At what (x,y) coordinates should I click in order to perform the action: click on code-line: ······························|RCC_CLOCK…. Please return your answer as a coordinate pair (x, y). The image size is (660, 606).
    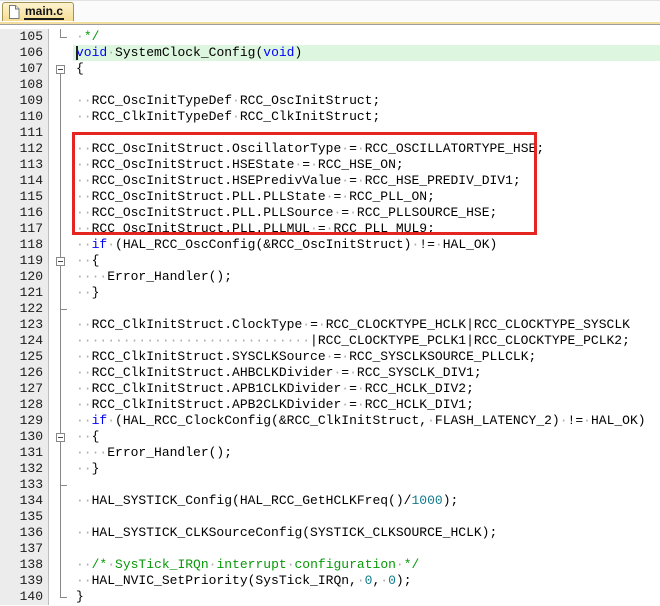
    Looking at the image, I should click on (366, 341).